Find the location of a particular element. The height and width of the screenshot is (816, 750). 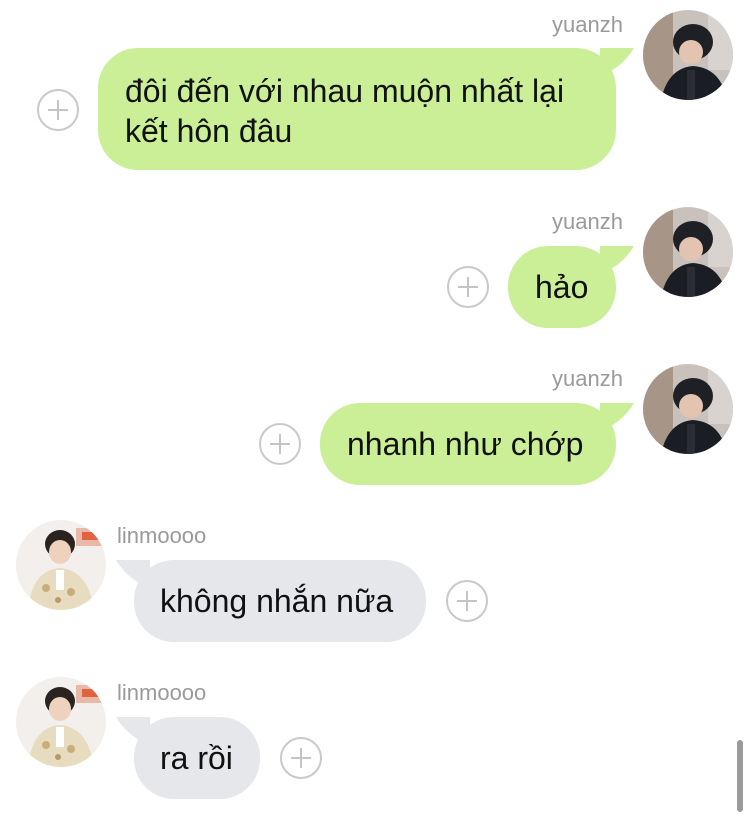

message-bubble: nhanh như chớp is located at coordinates (468, 444).